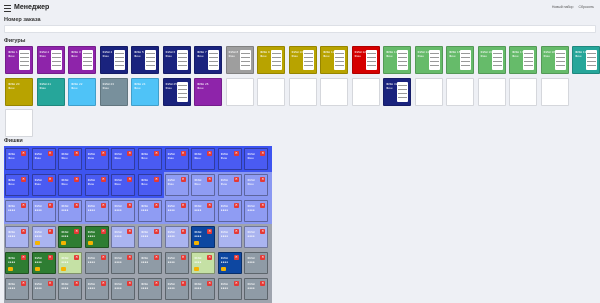 This screenshot has height=303, width=600. Describe the element at coordinates (19, 91) in the screenshot. I see `figure-card: ФИШ 20 Фиш` at that location.